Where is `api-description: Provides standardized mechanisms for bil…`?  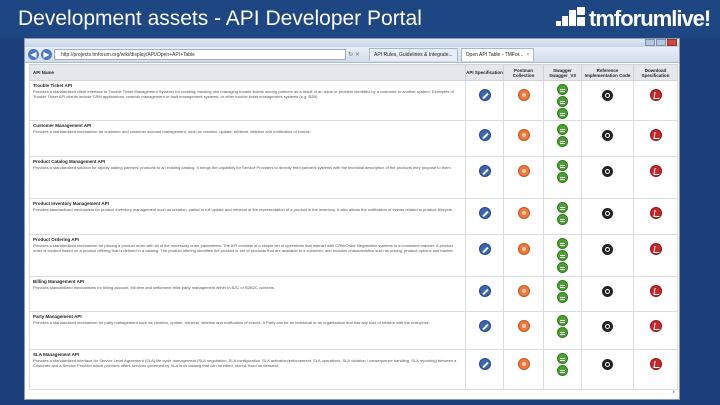 api-description: Provides standardized mechanisms for bil… is located at coordinates (154, 287).